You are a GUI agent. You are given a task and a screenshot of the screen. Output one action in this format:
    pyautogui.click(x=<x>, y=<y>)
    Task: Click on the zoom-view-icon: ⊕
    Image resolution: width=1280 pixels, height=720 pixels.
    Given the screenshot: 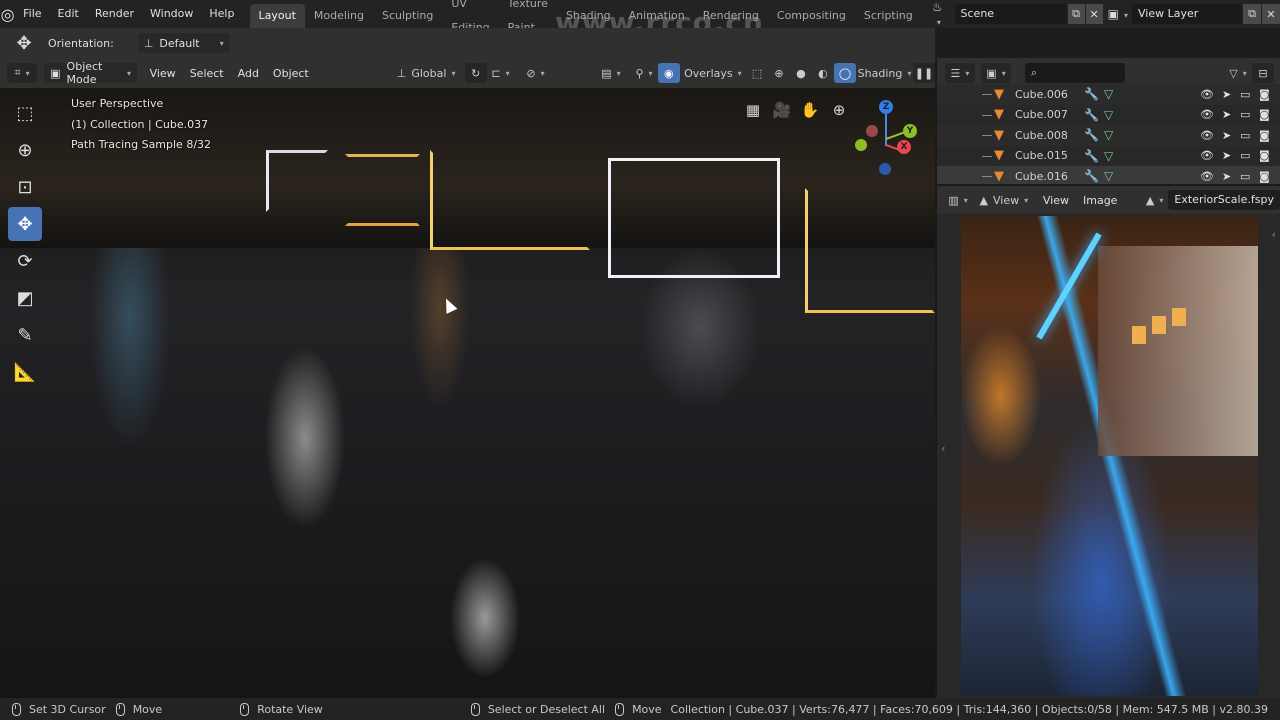 What is the action you would take?
    pyautogui.click(x=839, y=110)
    